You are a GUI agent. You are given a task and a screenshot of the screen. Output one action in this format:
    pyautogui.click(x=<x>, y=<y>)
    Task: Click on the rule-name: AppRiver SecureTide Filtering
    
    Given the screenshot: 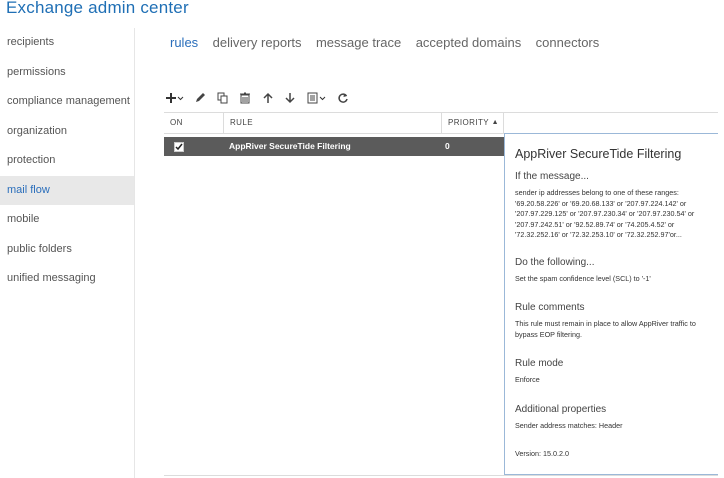 What is the action you would take?
    pyautogui.click(x=290, y=146)
    